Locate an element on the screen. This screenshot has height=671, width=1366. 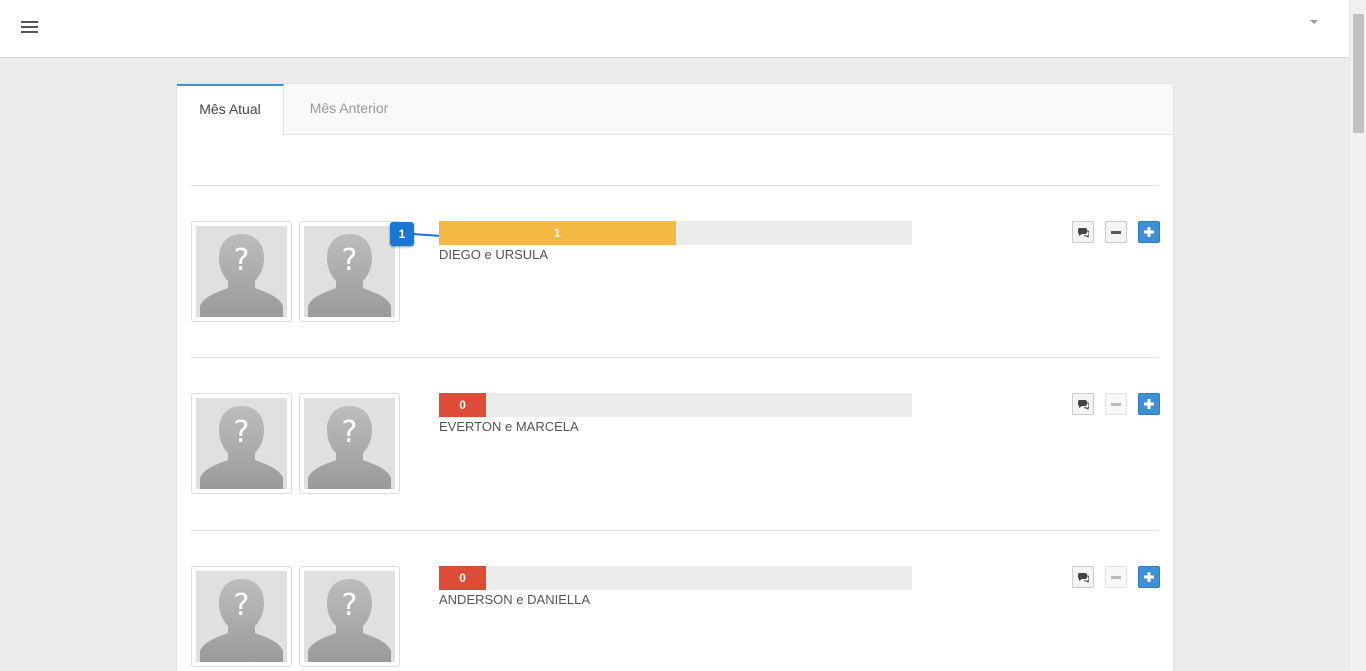
couple-row: ? ? 0 EVERTON e MARCELA is located at coordinates (675, 444).